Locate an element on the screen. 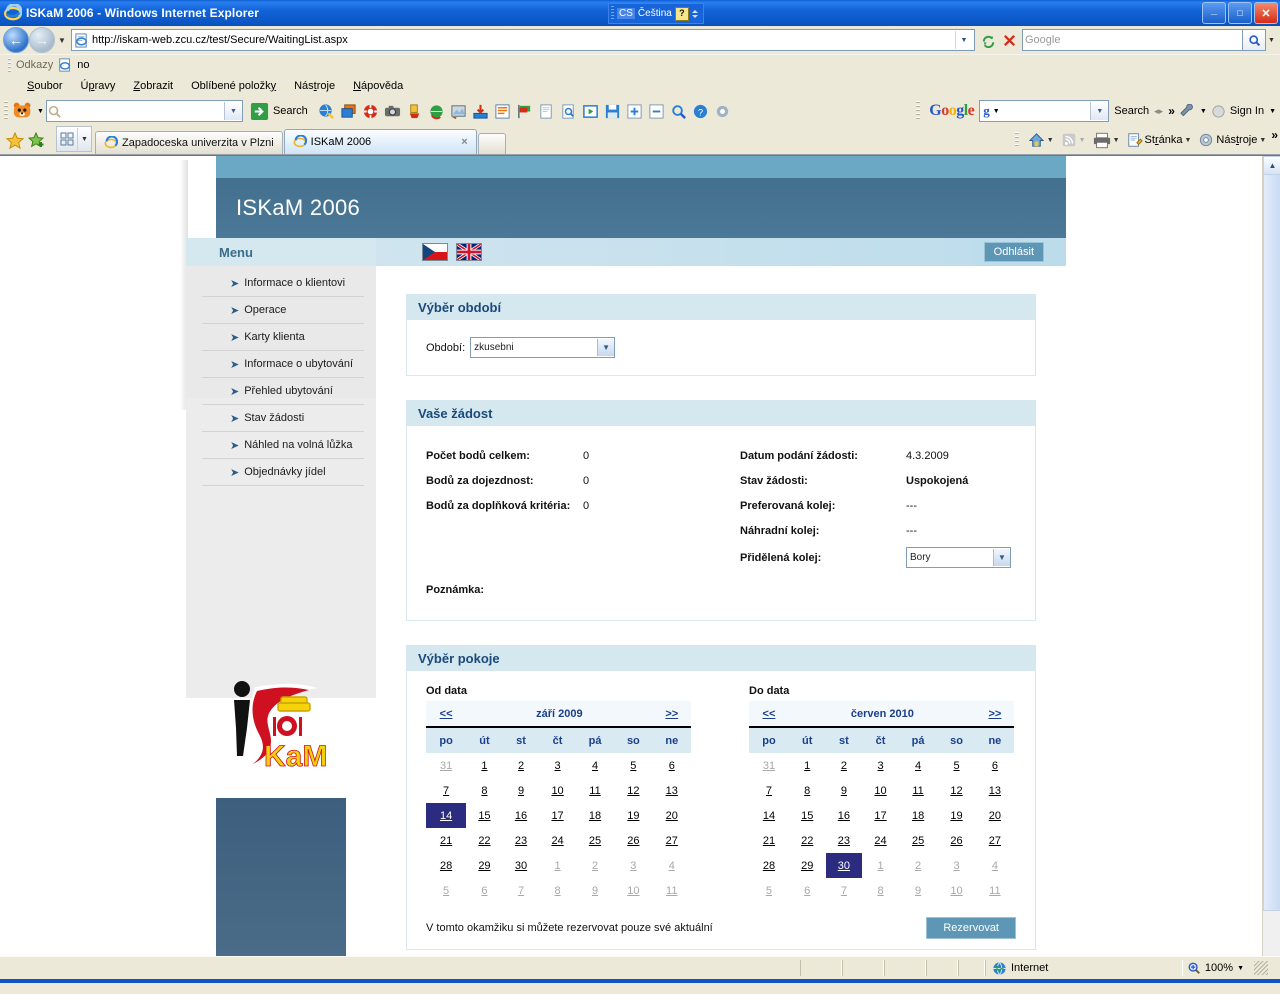 The height and width of the screenshot is (994, 1280). zoom-out-icon is located at coordinates (656, 111).